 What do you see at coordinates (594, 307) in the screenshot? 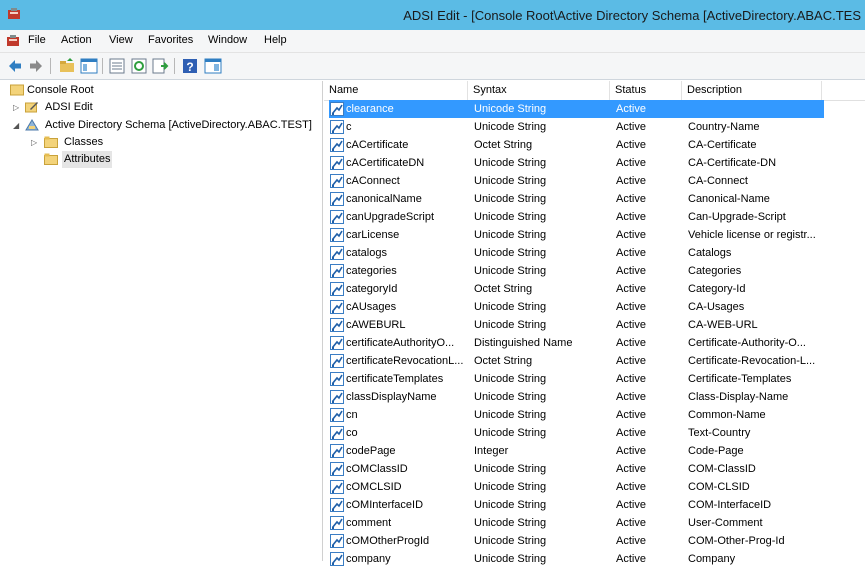
I see `table-row: cAUsages Unicode String Active CA-Usages` at bounding box center [594, 307].